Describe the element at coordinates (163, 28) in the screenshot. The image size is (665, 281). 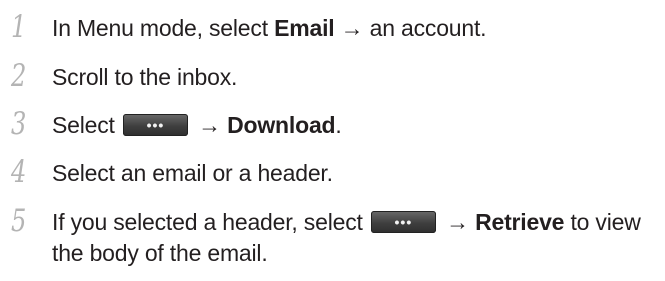
I see `step-text-part: In Menu mode, select` at that location.